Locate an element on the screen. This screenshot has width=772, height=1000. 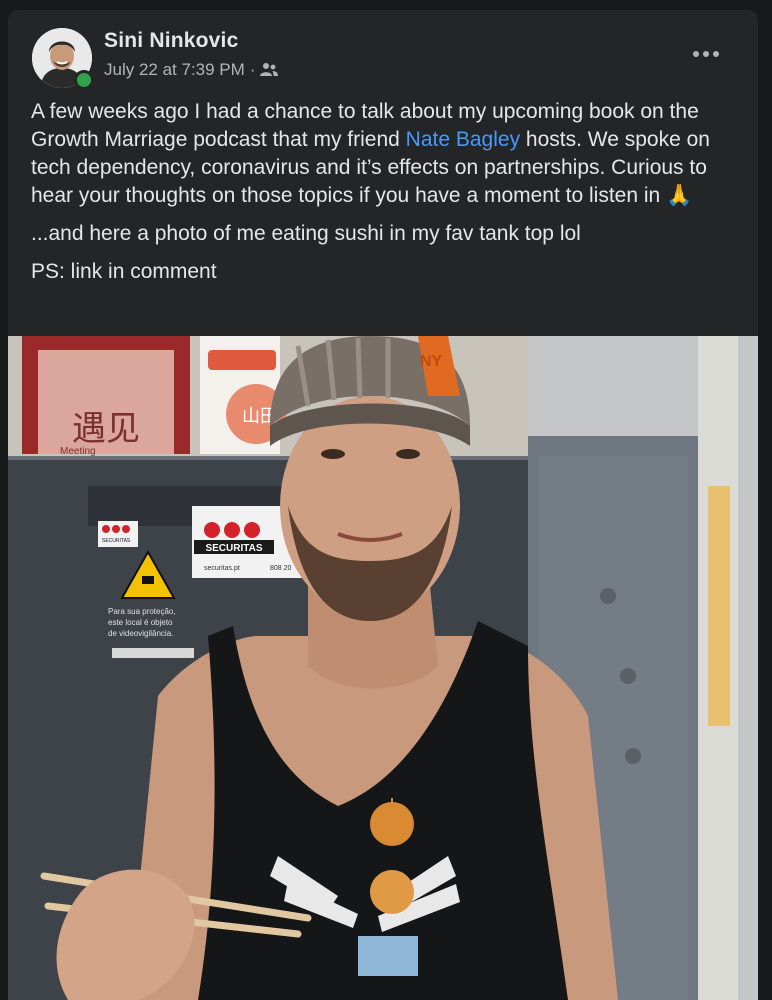
warning-line-2: este local é objeto is located at coordinates (140, 622).